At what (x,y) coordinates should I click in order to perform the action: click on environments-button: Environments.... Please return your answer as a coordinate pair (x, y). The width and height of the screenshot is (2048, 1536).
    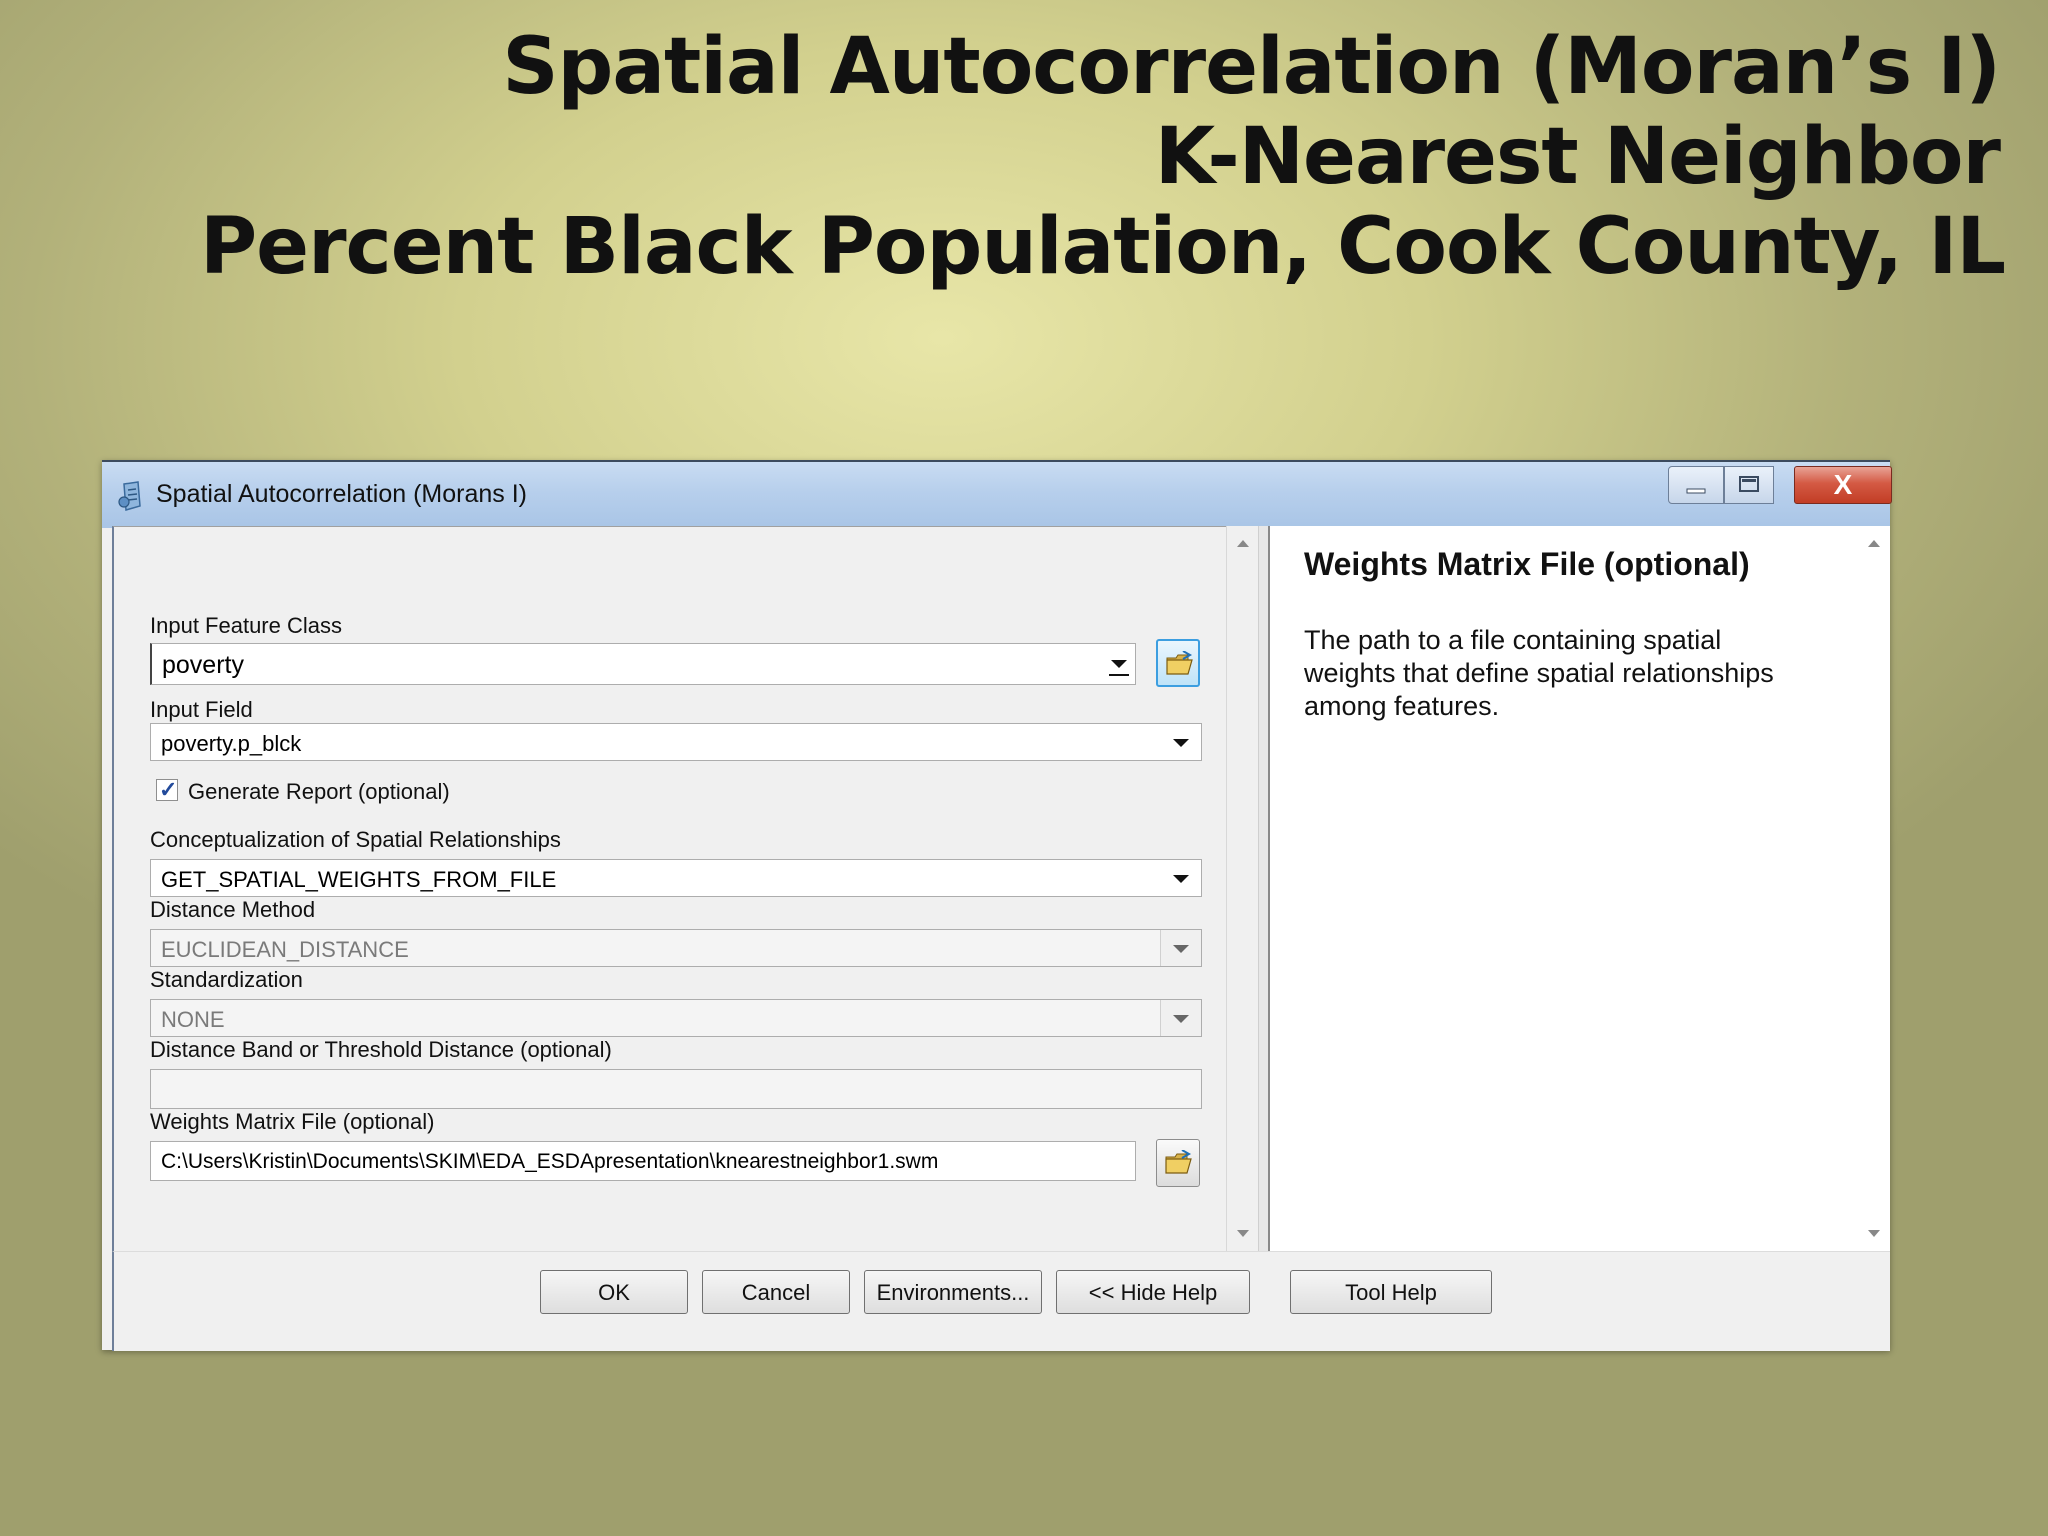
    Looking at the image, I should click on (953, 1292).